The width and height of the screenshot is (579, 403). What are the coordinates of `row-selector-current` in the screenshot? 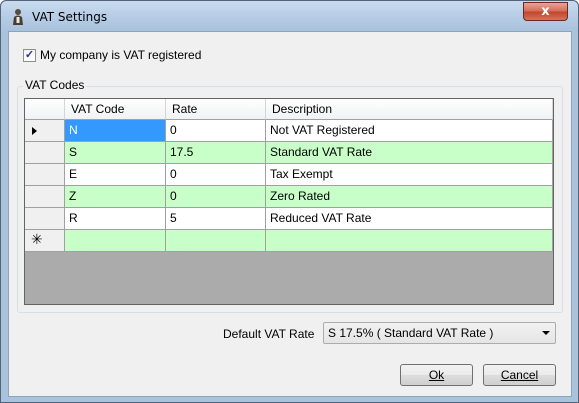 It's located at (45, 131).